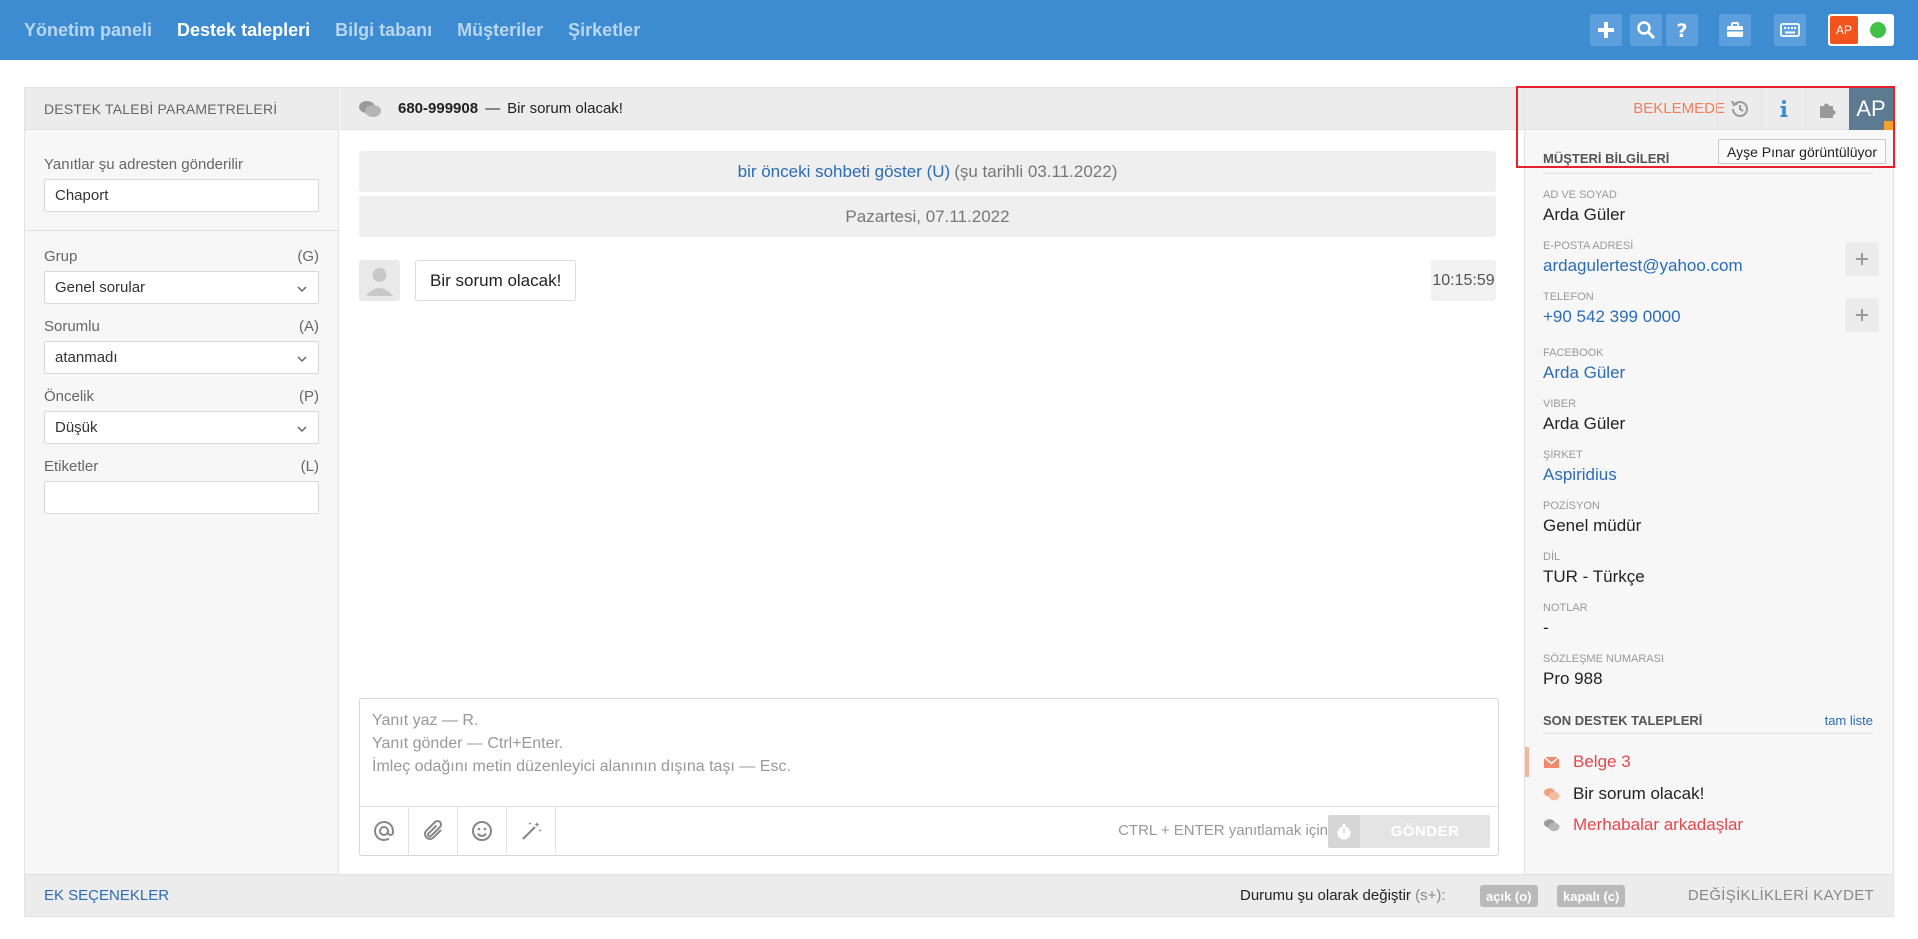  Describe the element at coordinates (1878, 30) in the screenshot. I see `online-status-dot` at that location.